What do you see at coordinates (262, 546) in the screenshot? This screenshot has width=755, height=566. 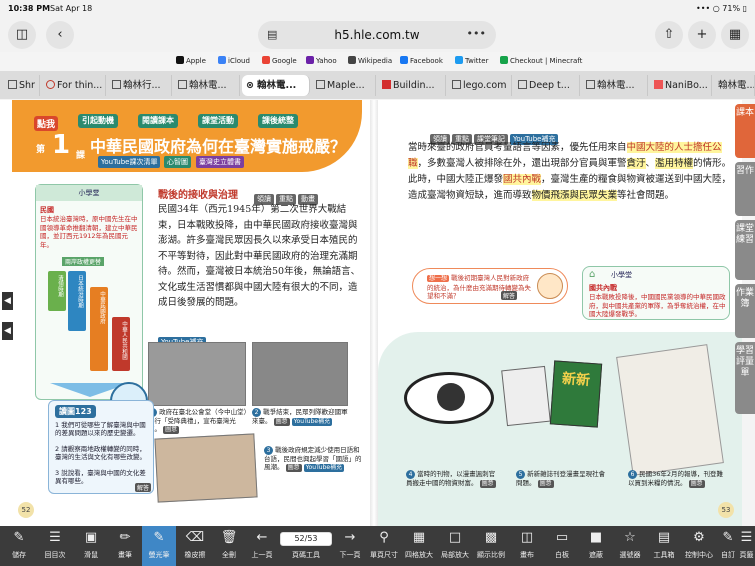 I see `prev-page-tool: ← 上一頁` at bounding box center [262, 546].